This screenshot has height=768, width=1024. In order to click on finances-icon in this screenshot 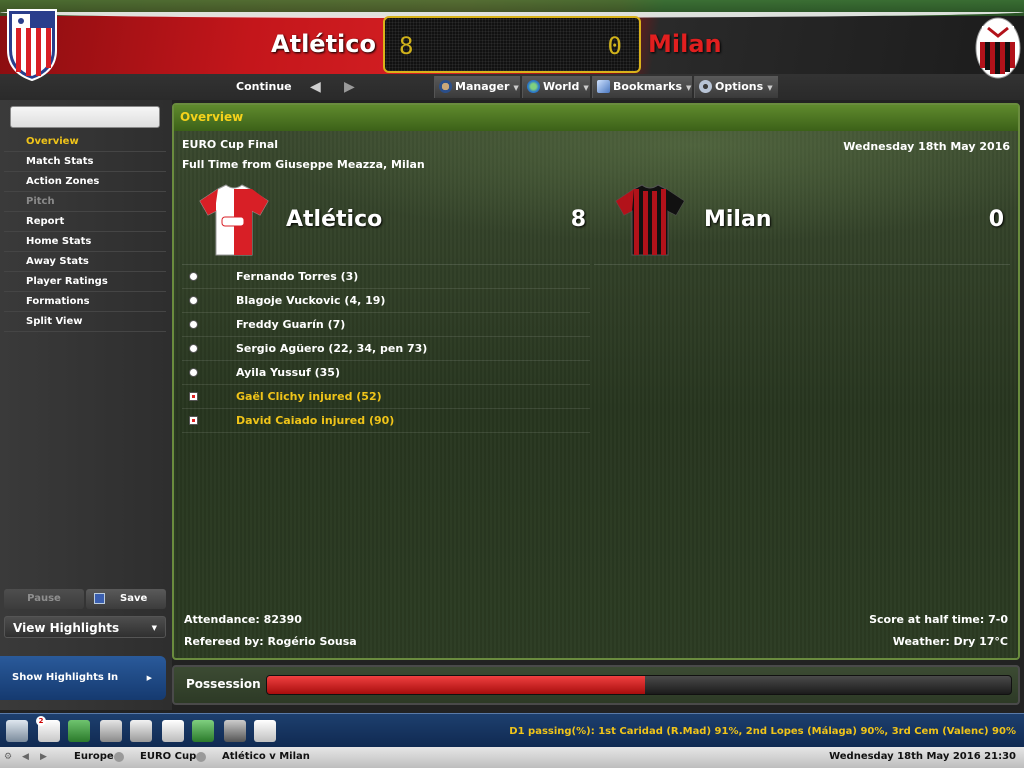, I will do `click(265, 731)`.